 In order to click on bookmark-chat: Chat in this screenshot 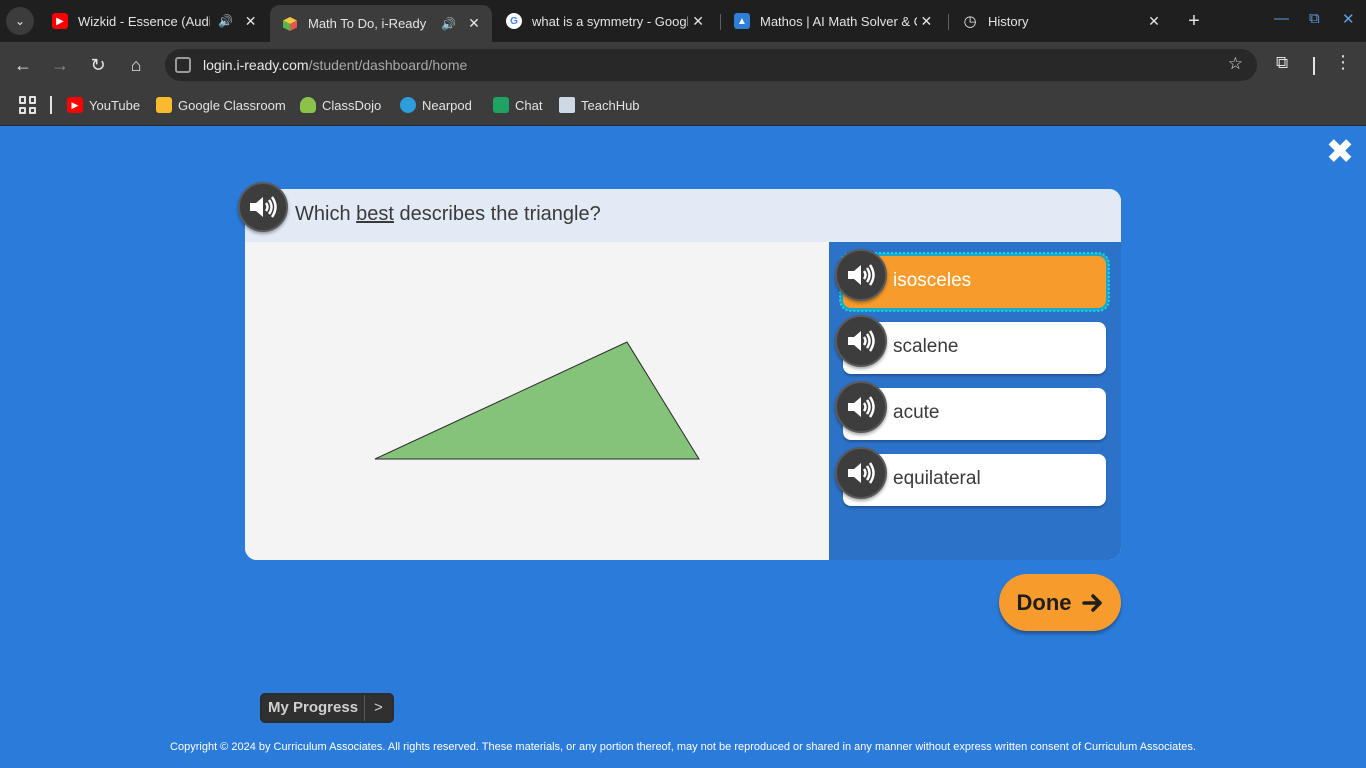, I will do `click(517, 105)`.